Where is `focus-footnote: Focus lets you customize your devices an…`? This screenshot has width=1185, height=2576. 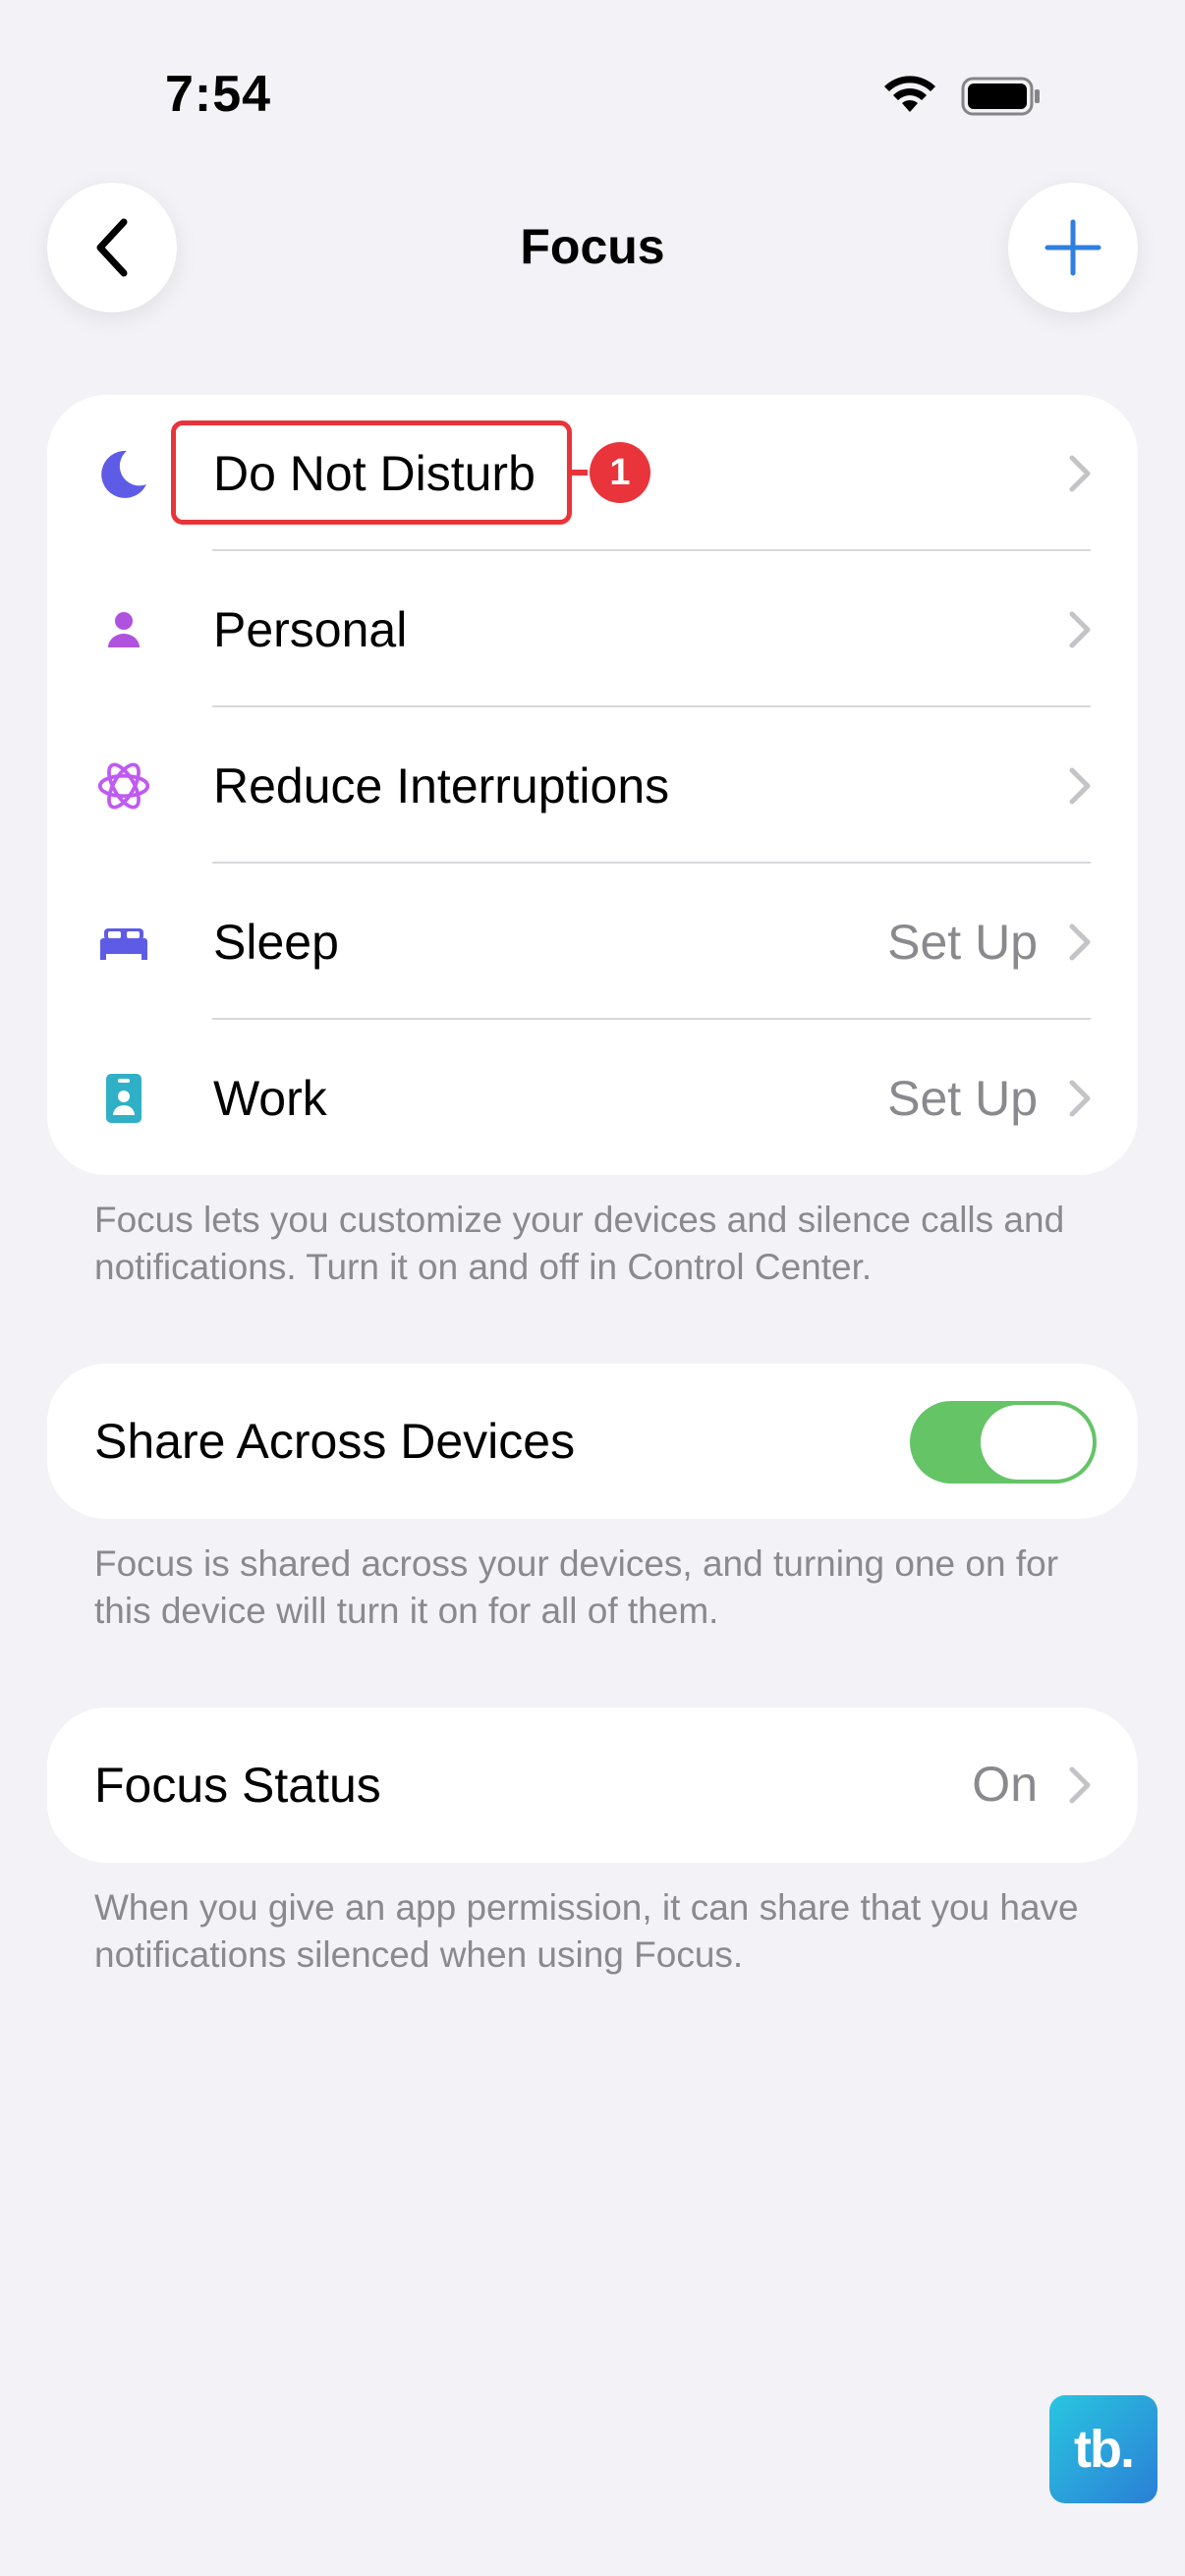
focus-footnote: Focus lets you customize your devices an… is located at coordinates (579, 1243).